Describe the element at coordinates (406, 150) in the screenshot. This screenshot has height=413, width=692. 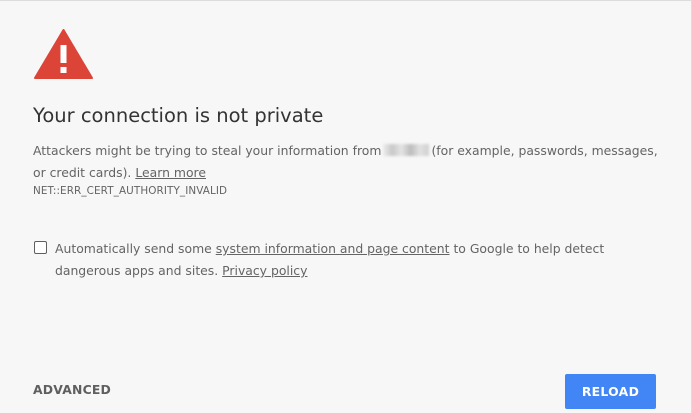
I see `redacted-hostname` at that location.